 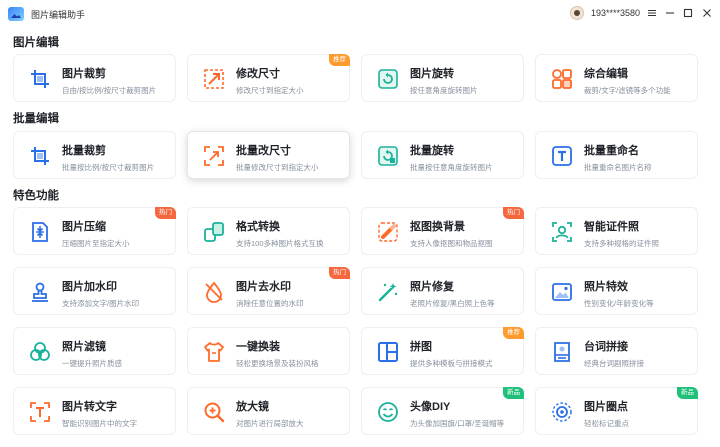 What do you see at coordinates (619, 303) in the screenshot?
I see `card-subtitle: 性别变化/年龄变化等` at bounding box center [619, 303].